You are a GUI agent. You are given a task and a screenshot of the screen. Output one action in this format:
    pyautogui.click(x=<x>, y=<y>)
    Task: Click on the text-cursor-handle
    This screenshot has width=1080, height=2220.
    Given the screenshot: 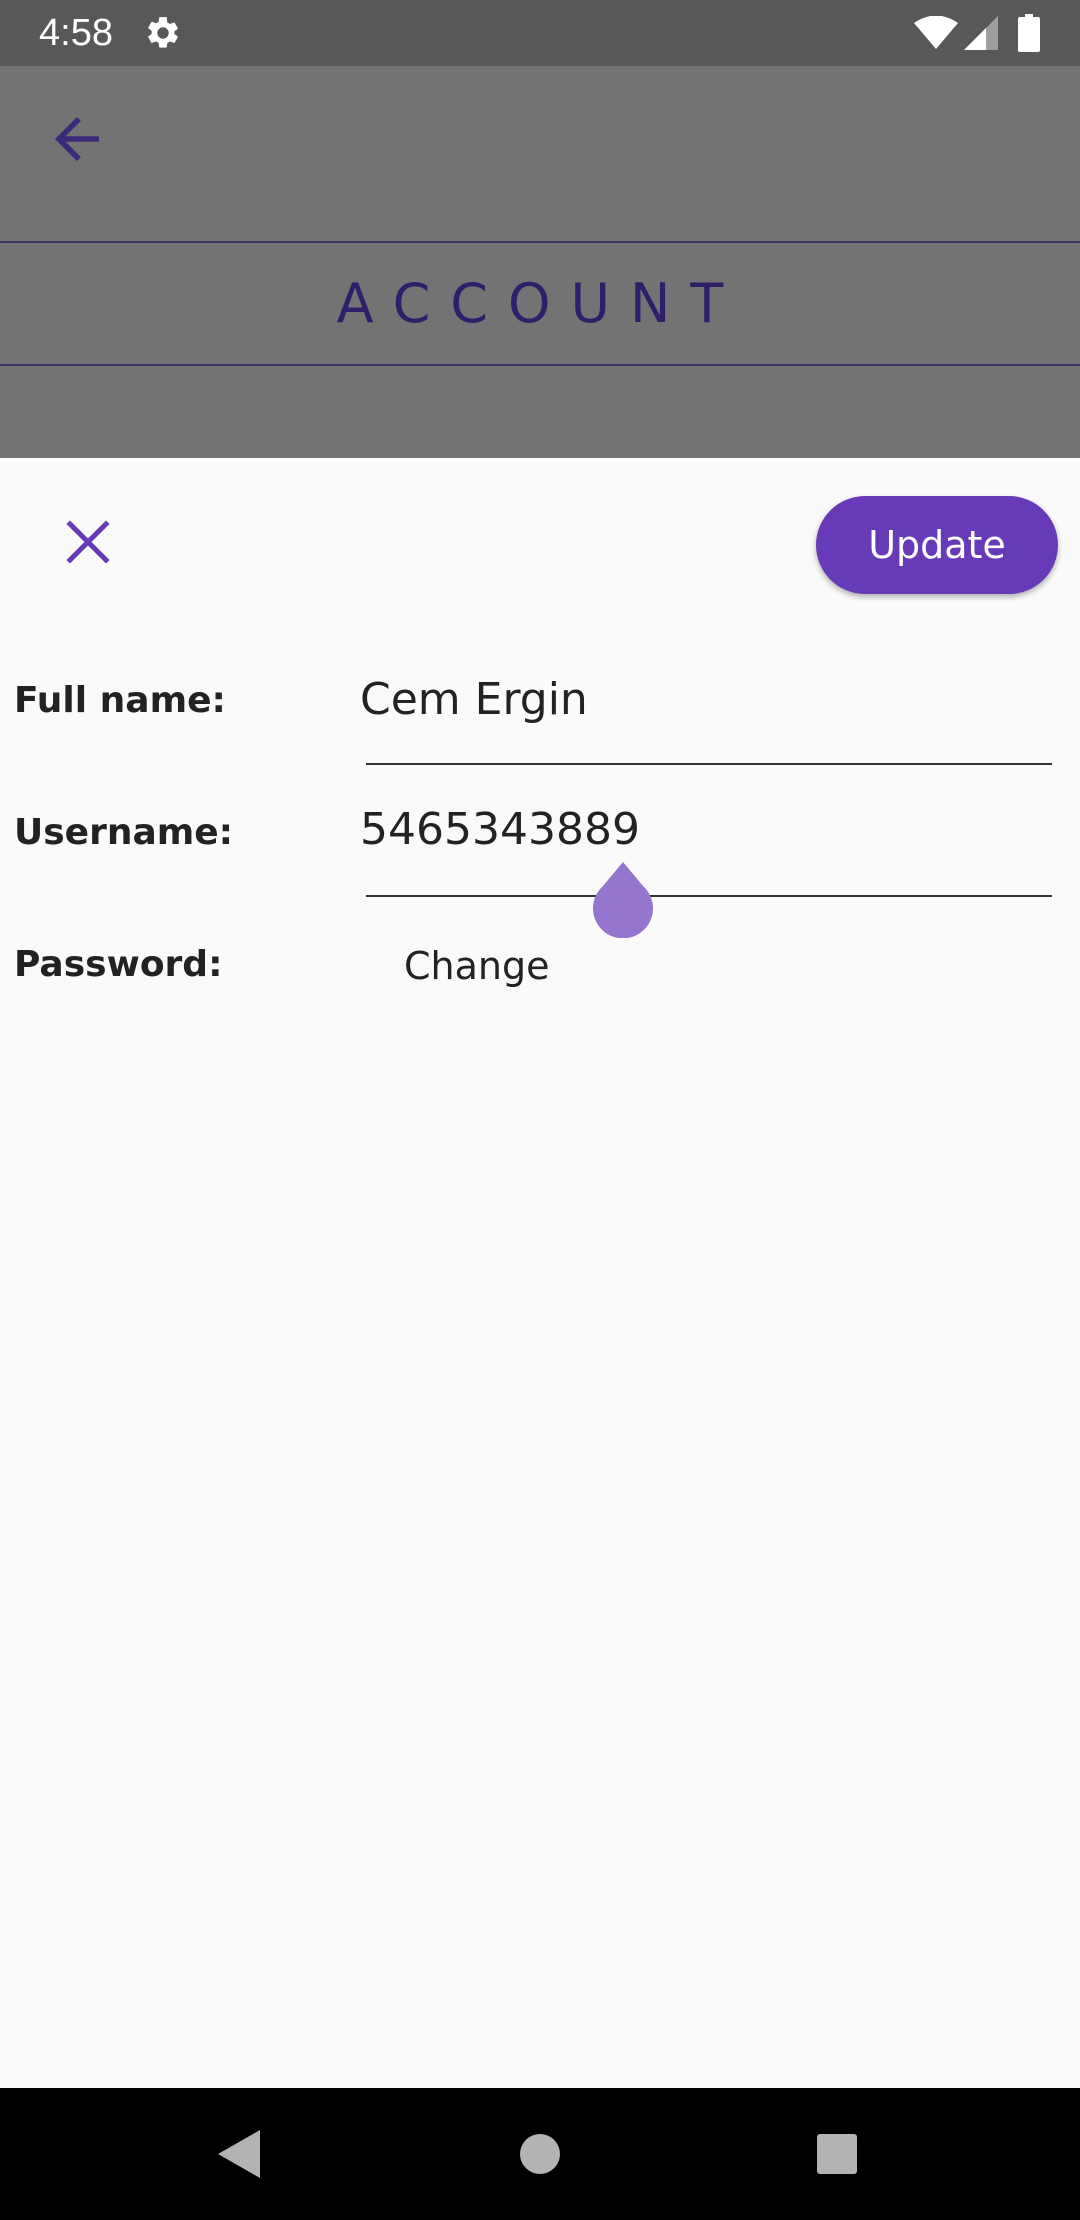 What is the action you would take?
    pyautogui.click(x=623, y=900)
    